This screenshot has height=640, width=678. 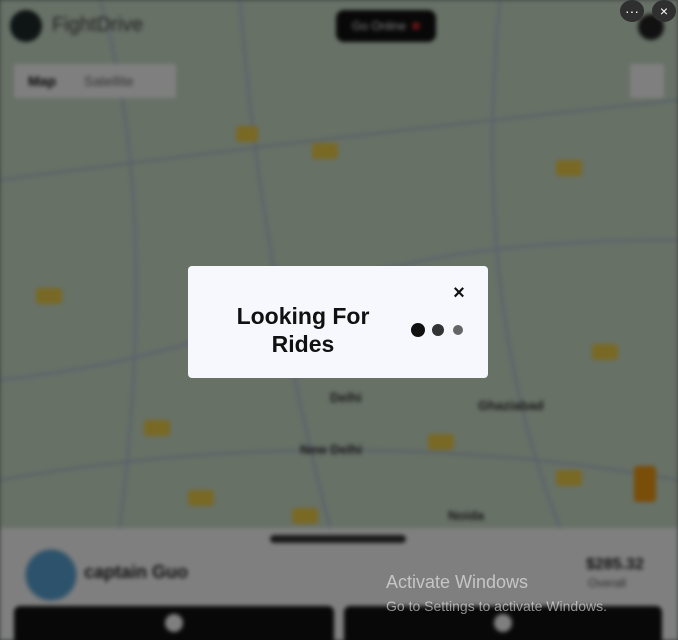 What do you see at coordinates (459, 293) in the screenshot?
I see `close-icon: ×` at bounding box center [459, 293].